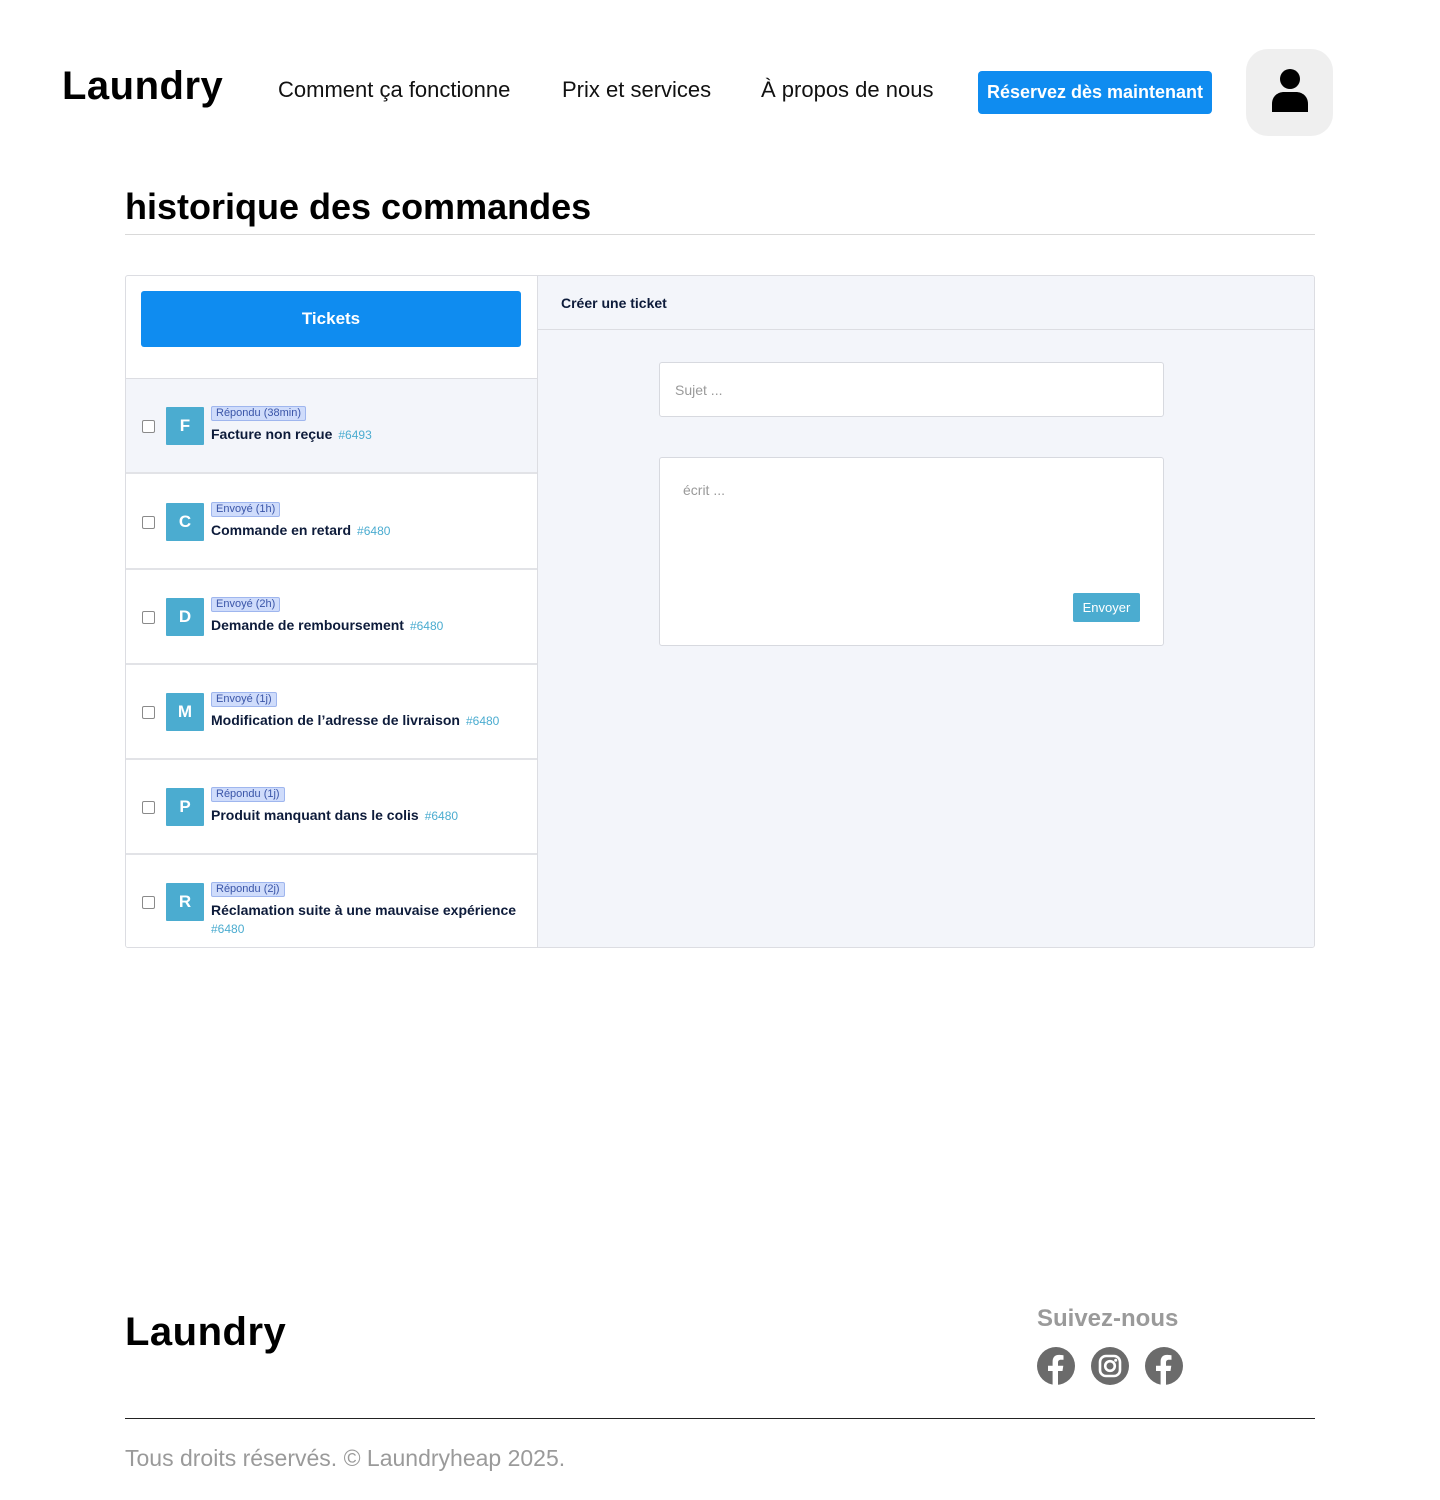 The width and height of the screenshot is (1440, 1500). What do you see at coordinates (358, 206) in the screenshot?
I see `page-title: historique des commandes` at bounding box center [358, 206].